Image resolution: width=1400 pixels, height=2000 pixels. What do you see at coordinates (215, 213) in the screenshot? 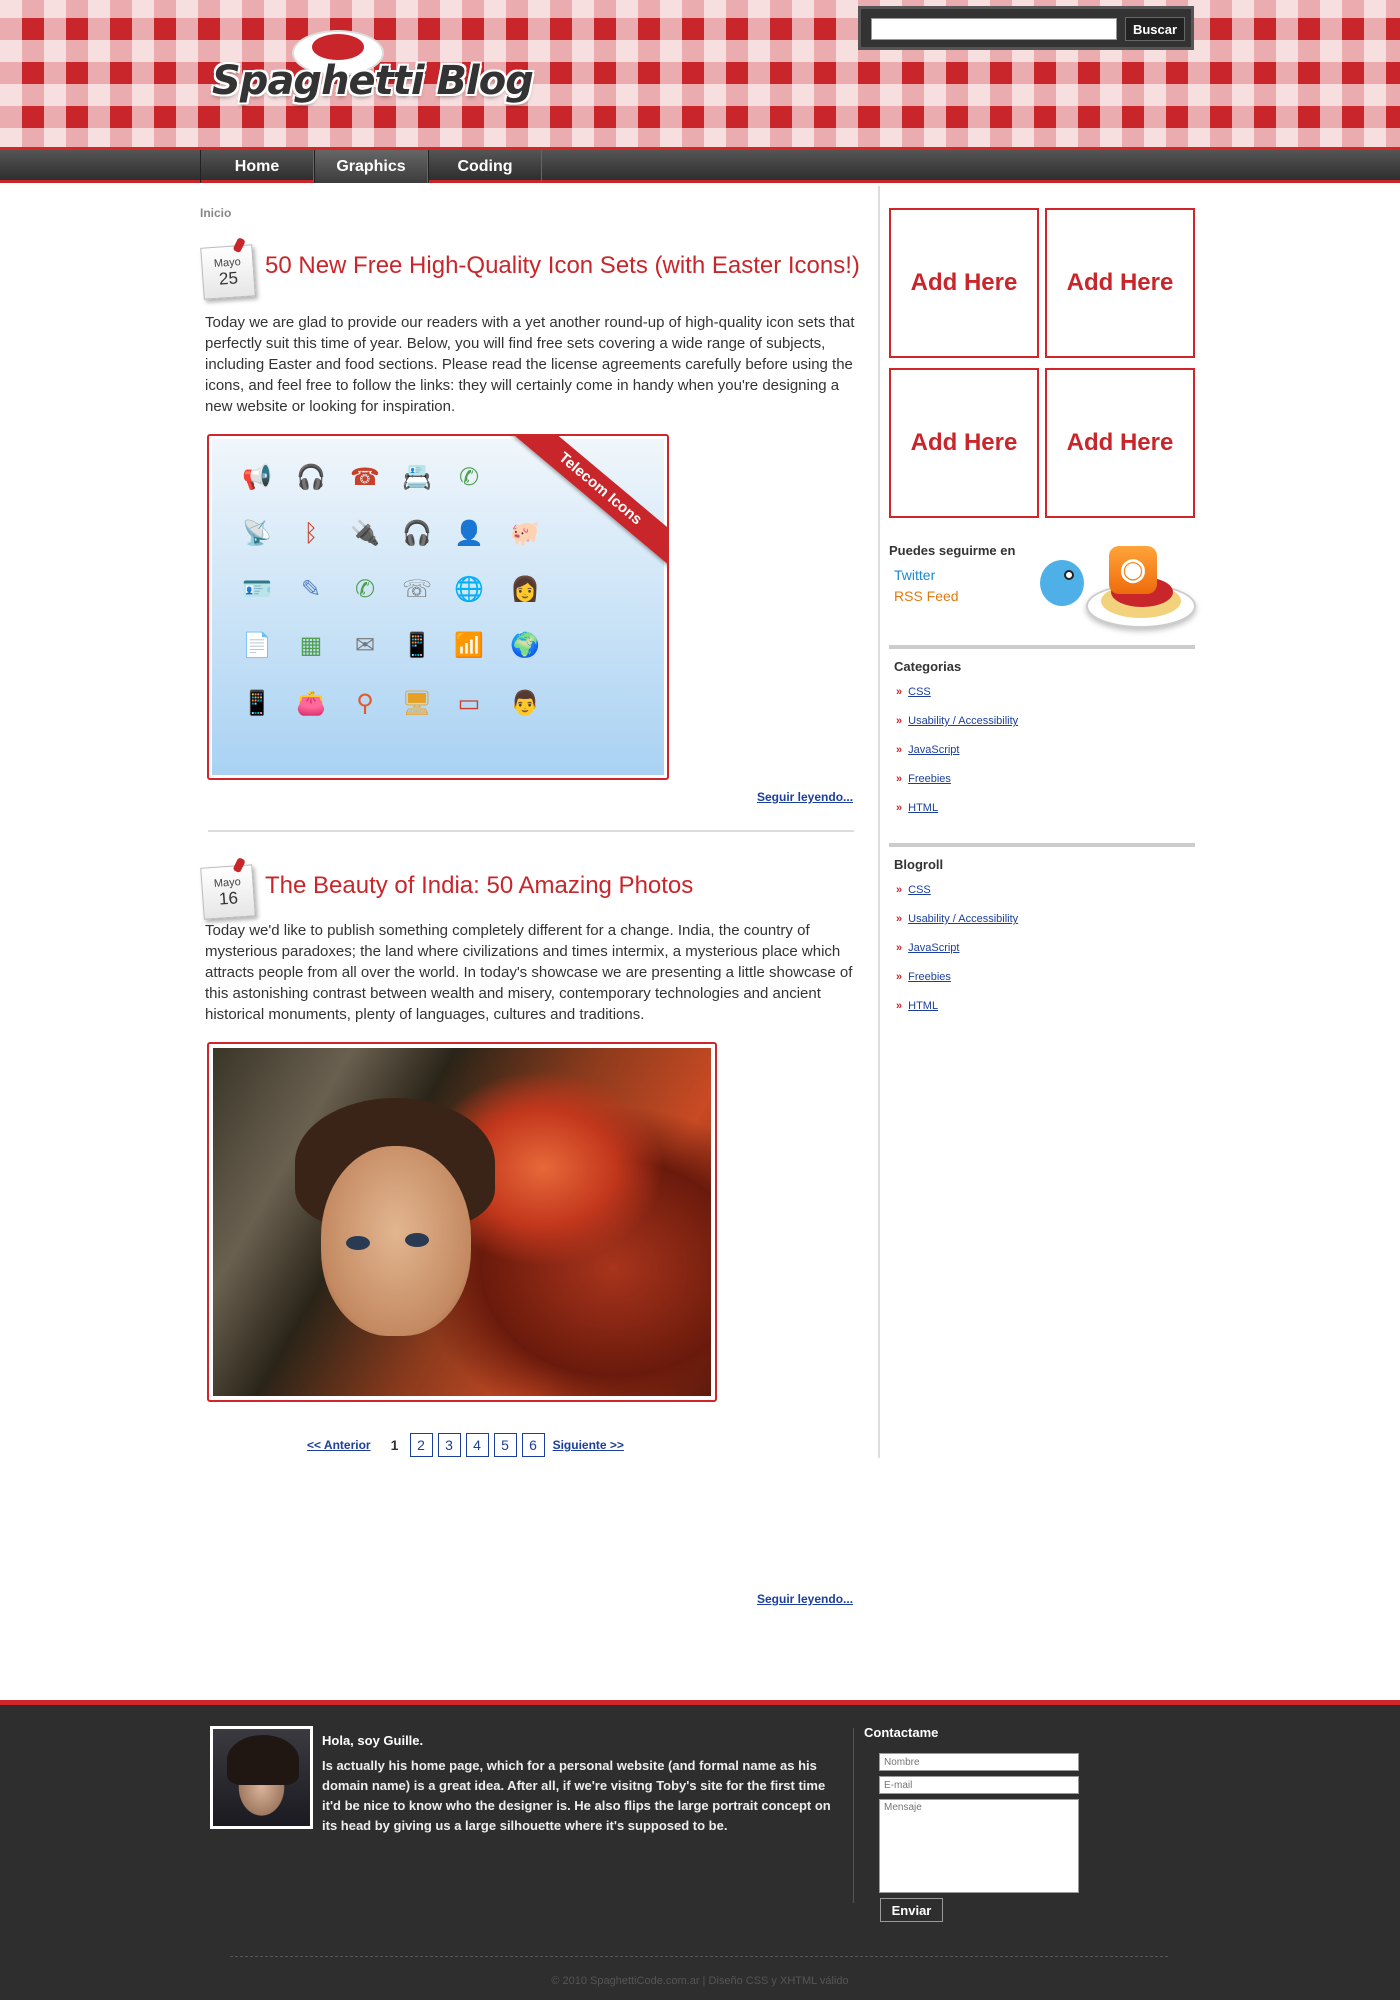
I see `breadcrumb: Inicio` at bounding box center [215, 213].